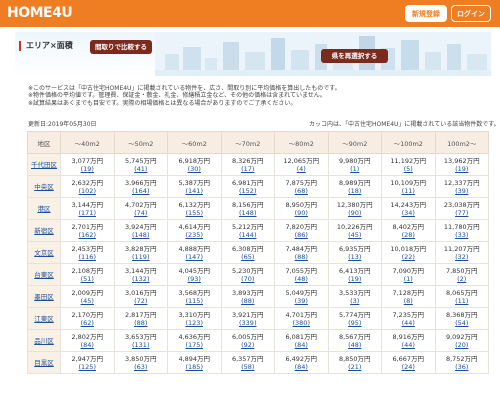 The height and width of the screenshot is (420, 500). What do you see at coordinates (408, 367) in the screenshot?
I see `listing-count-link: (24)` at bounding box center [408, 367].